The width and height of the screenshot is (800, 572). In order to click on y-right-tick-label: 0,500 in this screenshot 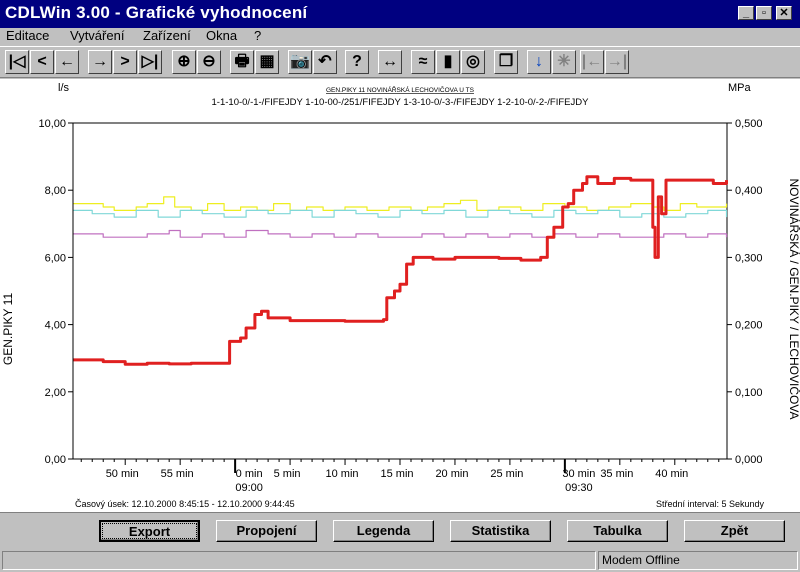, I will do `click(749, 124)`.